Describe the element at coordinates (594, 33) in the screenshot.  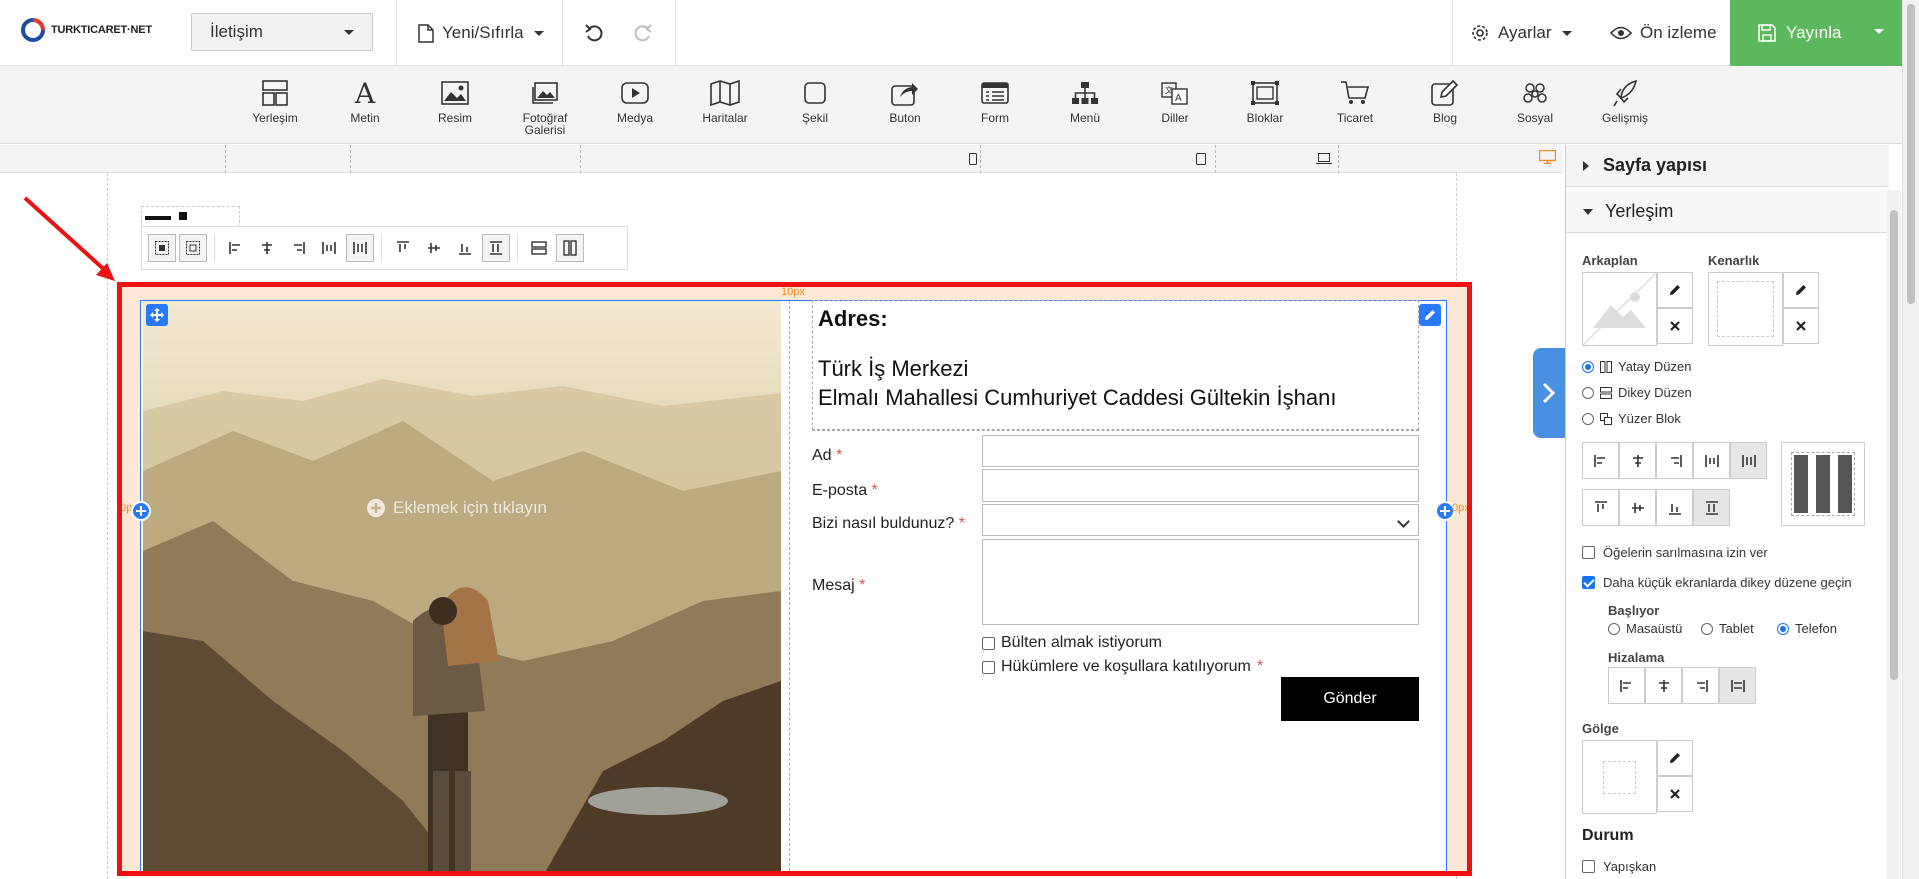
I see `undo-button` at that location.